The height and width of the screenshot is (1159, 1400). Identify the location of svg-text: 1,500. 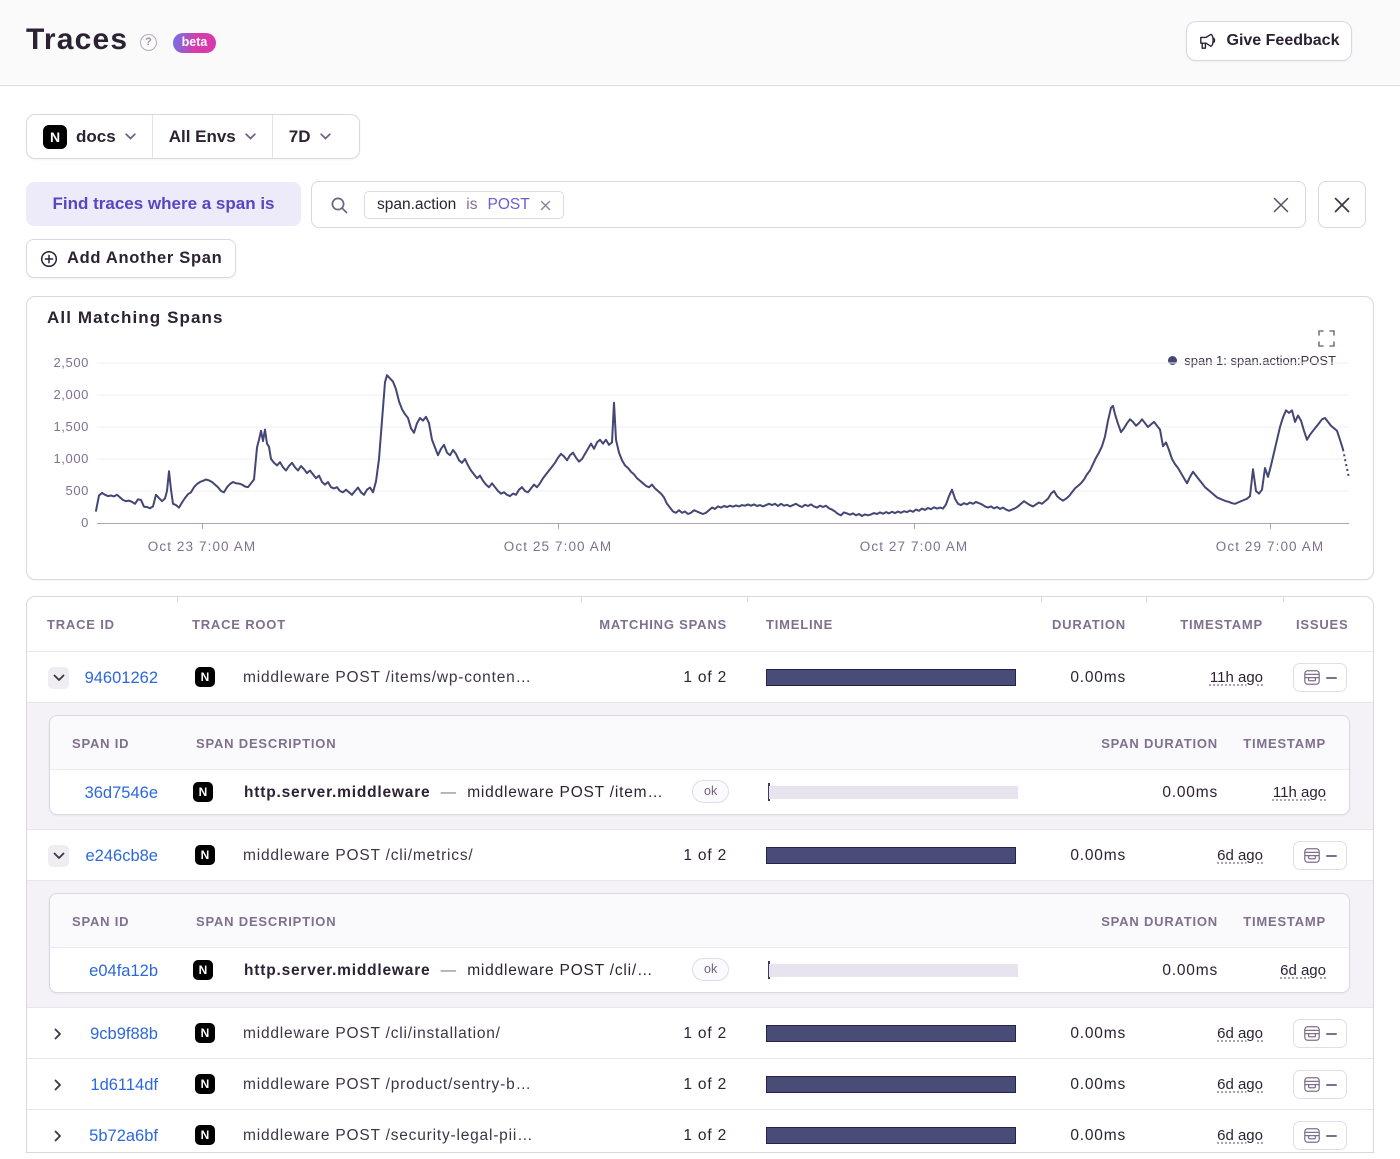
(71, 426).